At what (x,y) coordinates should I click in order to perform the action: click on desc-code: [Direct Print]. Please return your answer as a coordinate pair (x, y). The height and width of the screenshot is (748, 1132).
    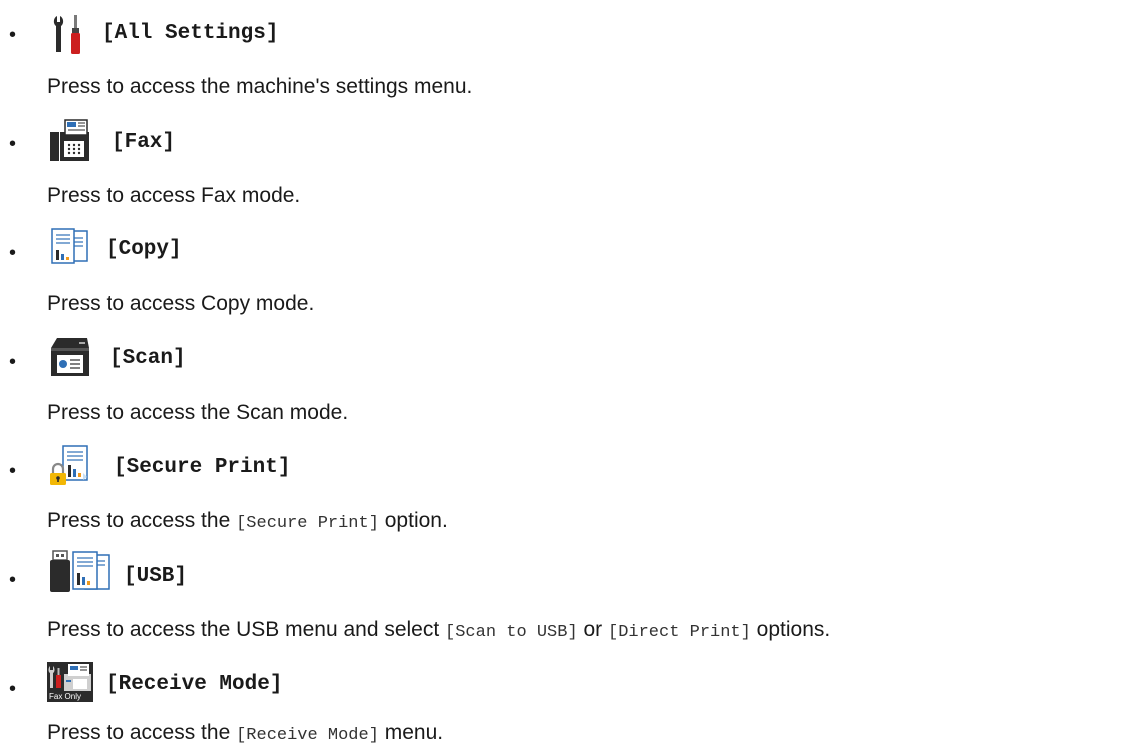
    Looking at the image, I should click on (679, 632).